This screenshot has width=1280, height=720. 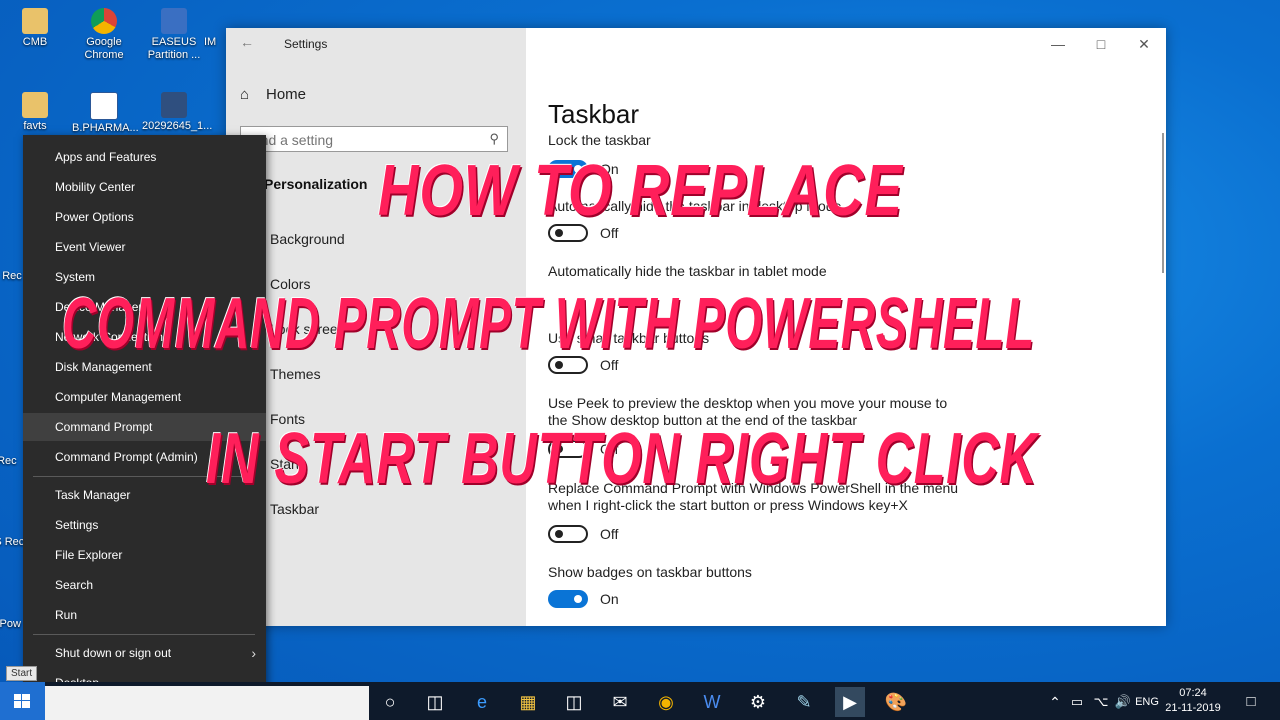 I want to click on home-icon: ⌂, so click(x=245, y=94).